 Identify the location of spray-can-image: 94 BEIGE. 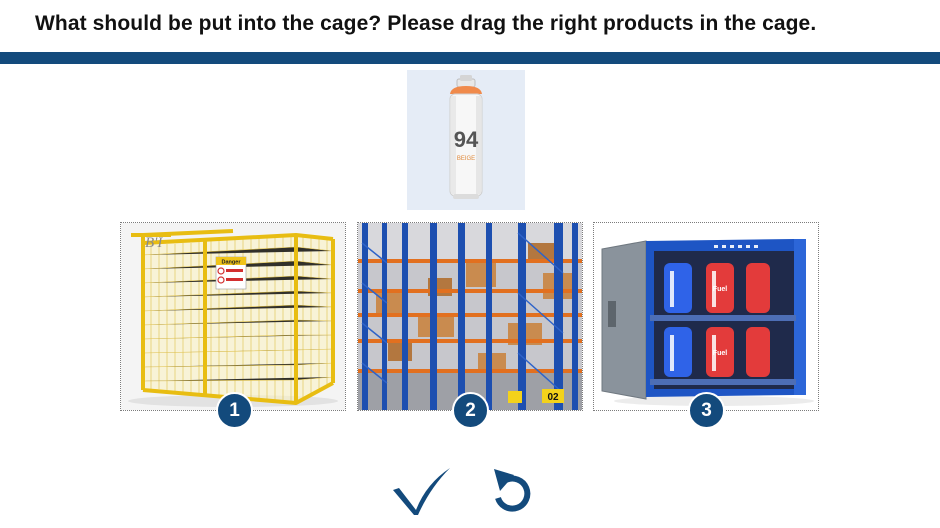
(466, 137).